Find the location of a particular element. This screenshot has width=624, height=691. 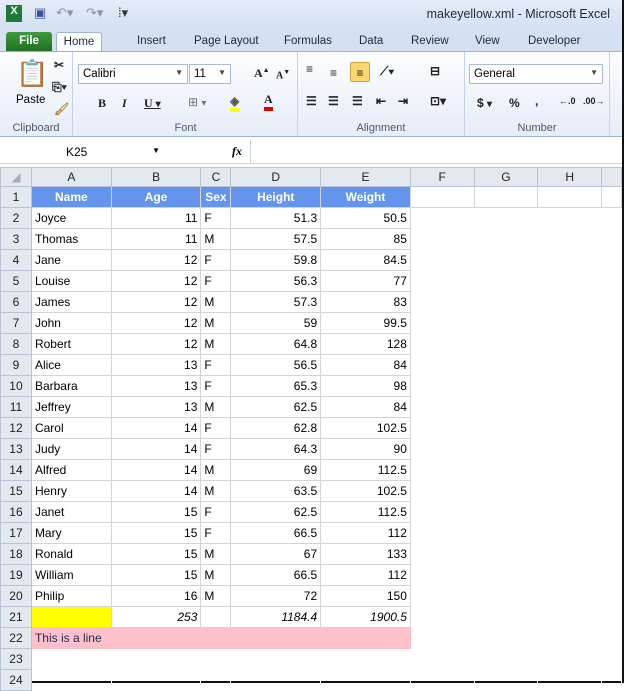

decrease-indent-icon: ⇤ is located at coordinates (381, 101).